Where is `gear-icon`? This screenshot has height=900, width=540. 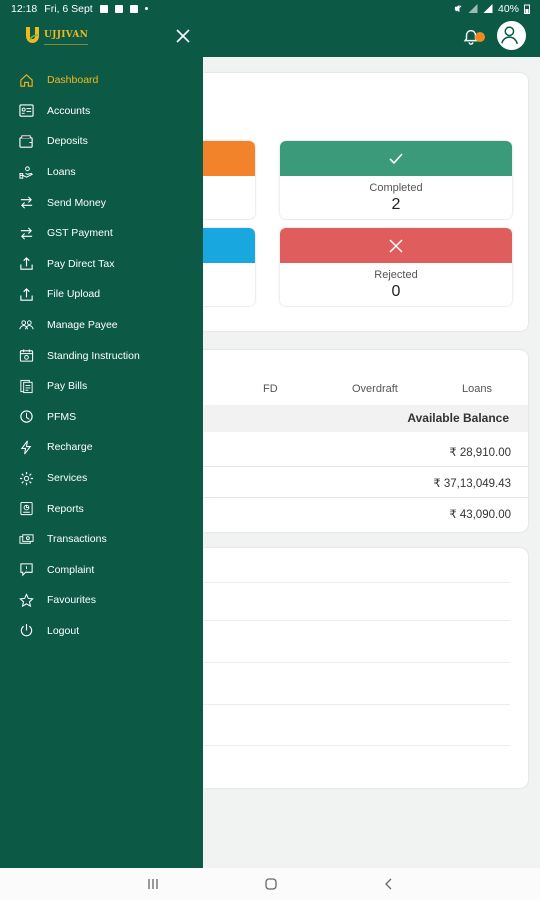 gear-icon is located at coordinates (26, 478).